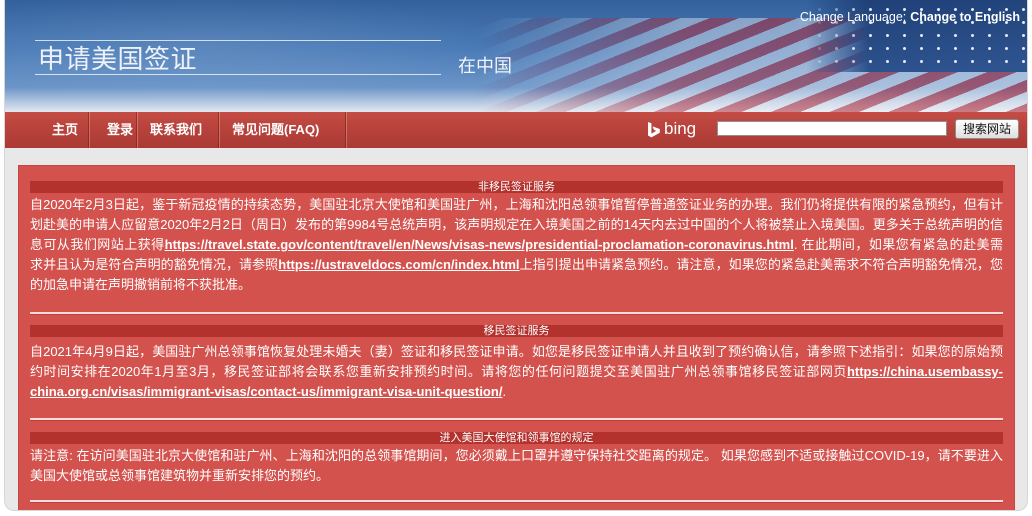 This screenshot has width=1032, height=516. Describe the element at coordinates (516, 438) in the screenshot. I see `notice-title-entry-rules: 进入美国大使馆和领事馆的规定` at that location.